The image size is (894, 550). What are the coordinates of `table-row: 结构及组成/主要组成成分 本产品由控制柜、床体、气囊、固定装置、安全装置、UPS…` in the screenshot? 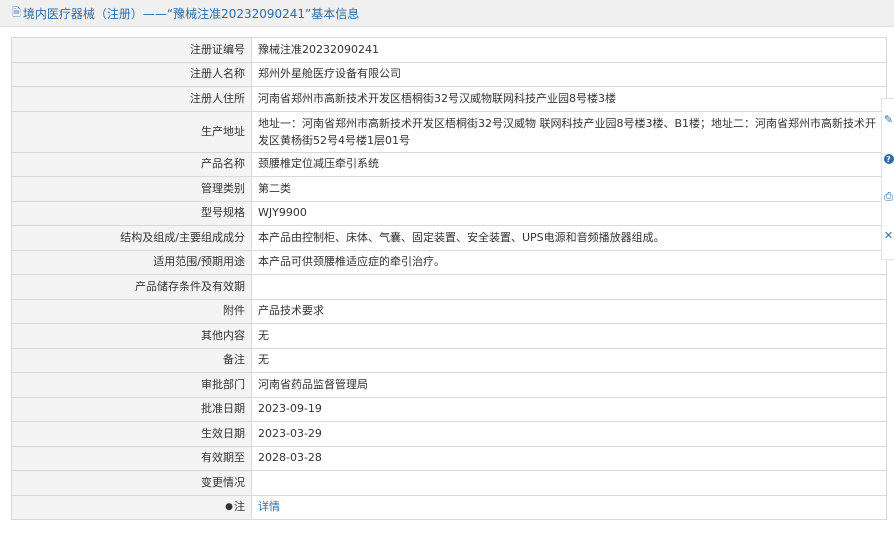 It's located at (449, 238).